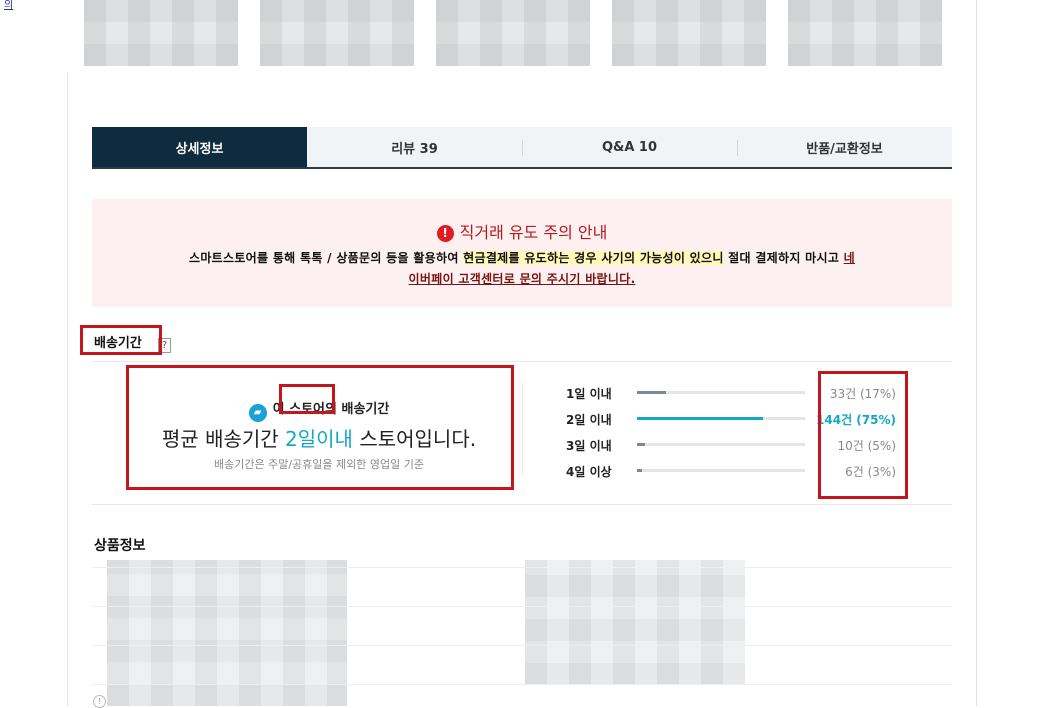 This screenshot has width=1050, height=708. What do you see at coordinates (67, 389) in the screenshot?
I see `content-border-left` at bounding box center [67, 389].